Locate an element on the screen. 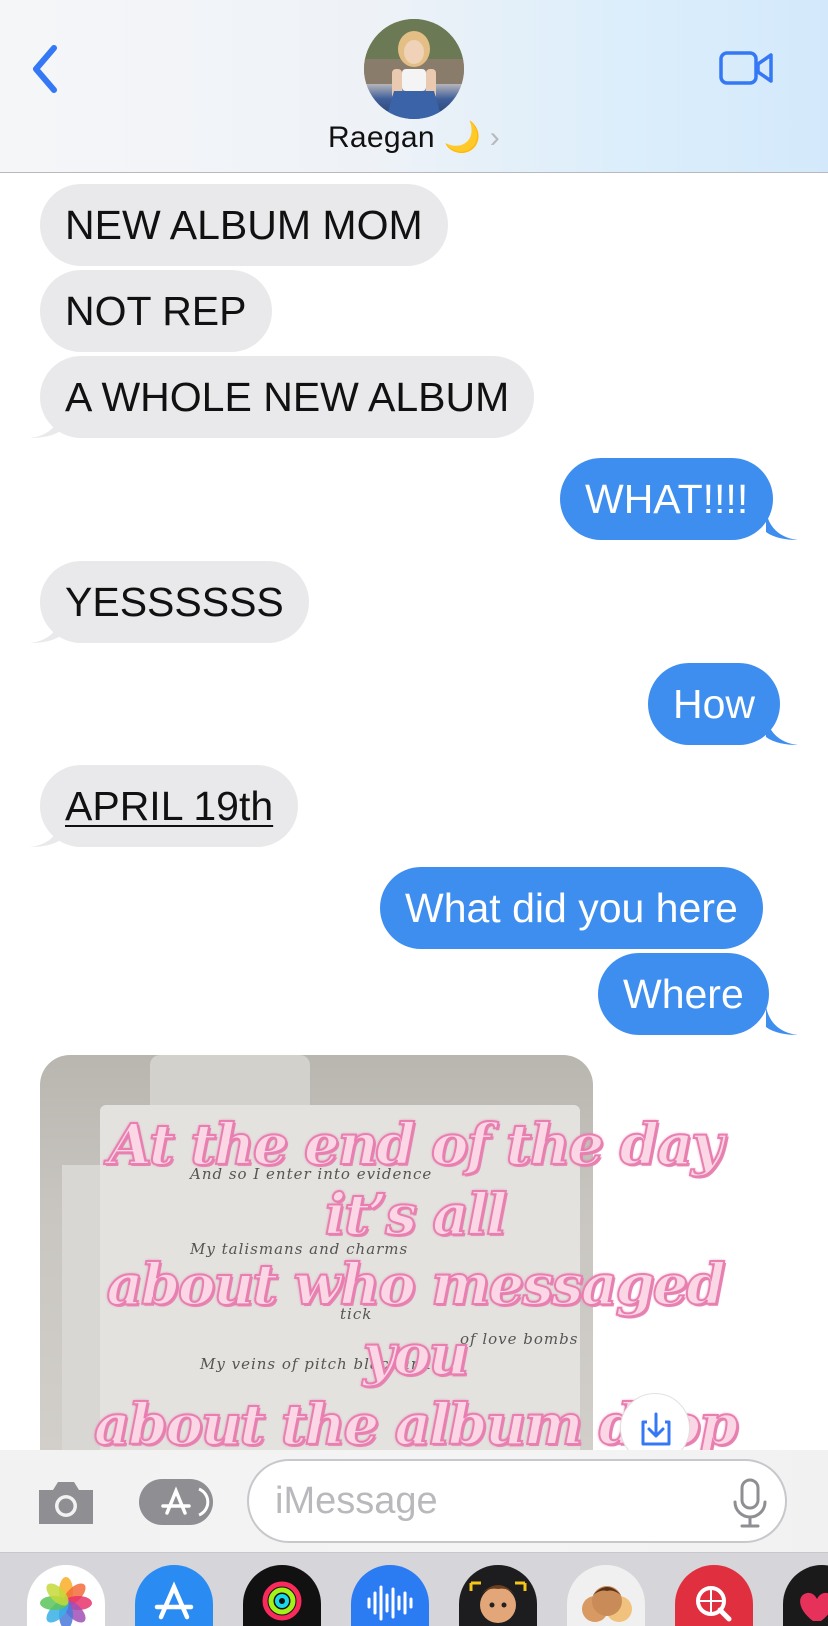 This screenshot has width=828, height=1626. facetime-video-button is located at coordinates (746, 68).